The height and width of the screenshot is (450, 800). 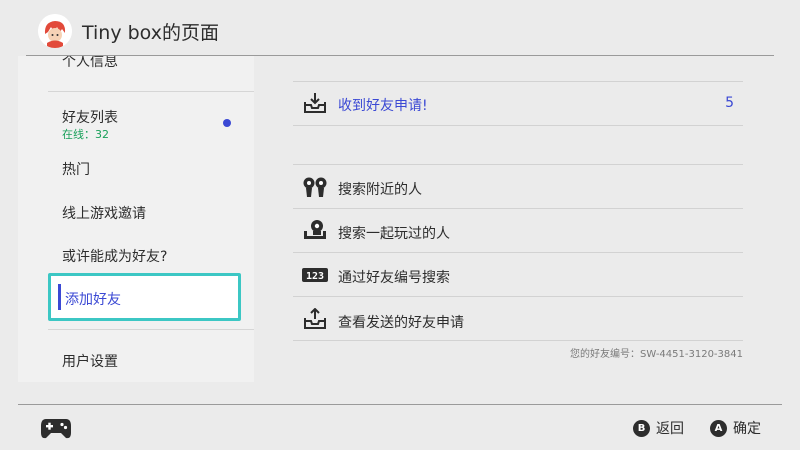 I want to click on nearby-people-icon, so click(x=315, y=187).